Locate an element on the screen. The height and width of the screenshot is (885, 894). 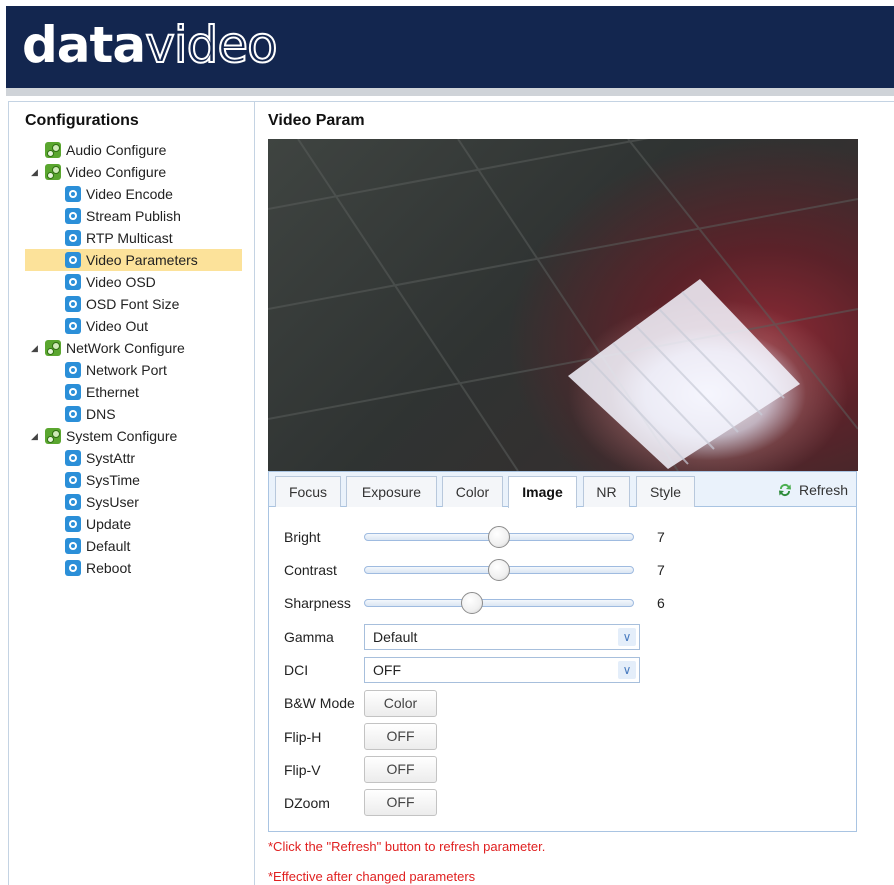
sidebar-item-ethernet: Ethernet is located at coordinates (131, 392).